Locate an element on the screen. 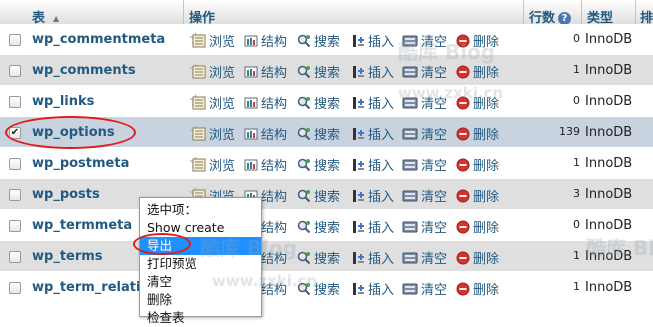 This screenshot has width=653, height=327. menu-item-empty: 清空 is located at coordinates (200, 282).